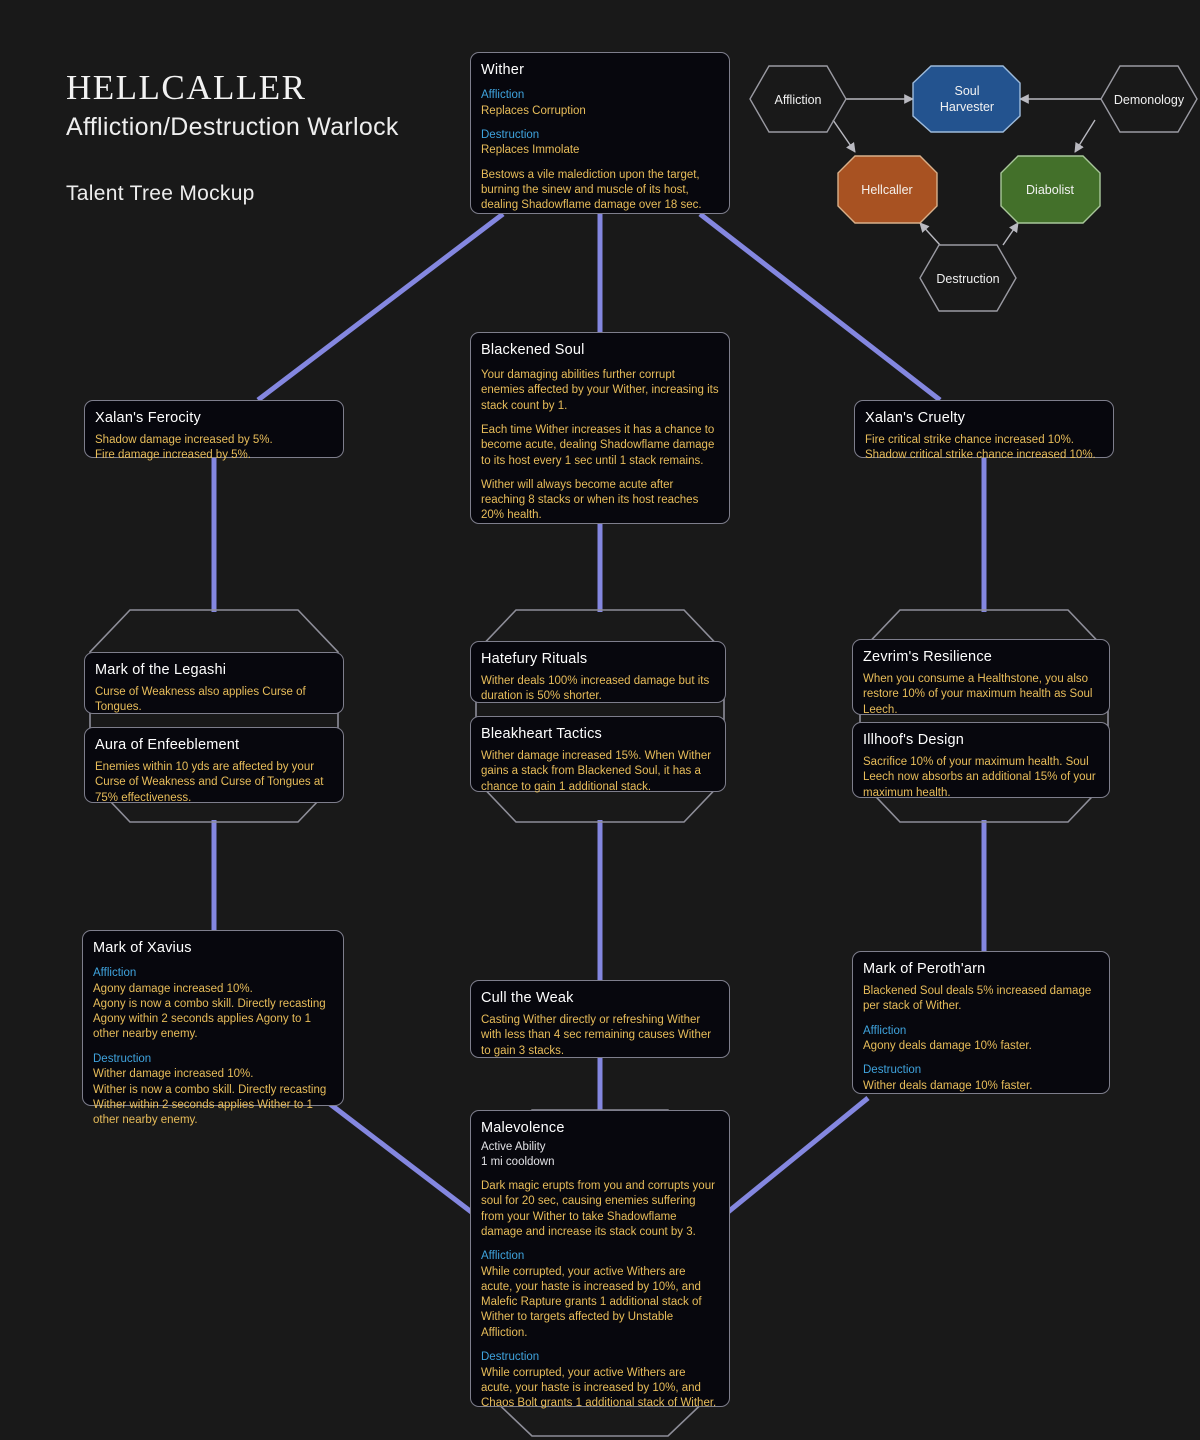 Image resolution: width=1200 pixels, height=1440 pixels. I want to click on talent-spec-affliction-text: Agony deals damage 10% faster., so click(947, 1046).